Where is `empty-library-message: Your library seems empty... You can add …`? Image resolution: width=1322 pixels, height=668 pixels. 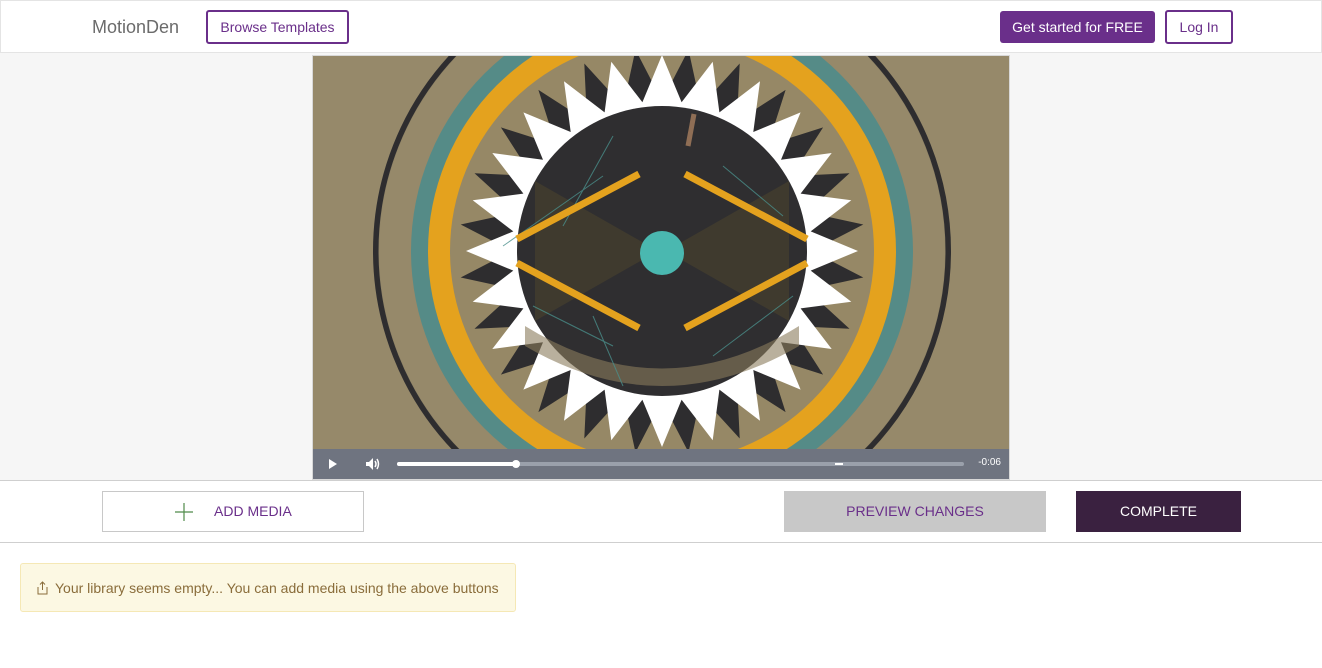
empty-library-message: Your library seems empty... You can add … is located at coordinates (277, 588).